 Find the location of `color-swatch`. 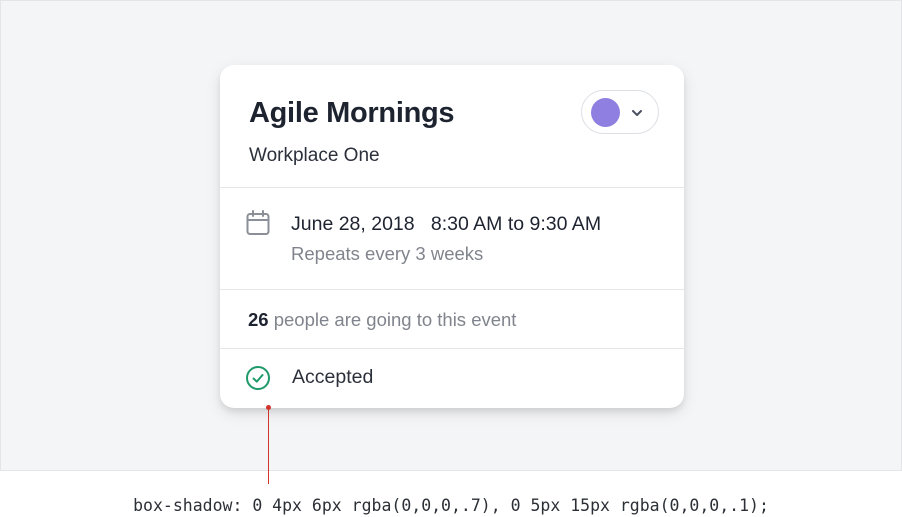

color-swatch is located at coordinates (605, 112).